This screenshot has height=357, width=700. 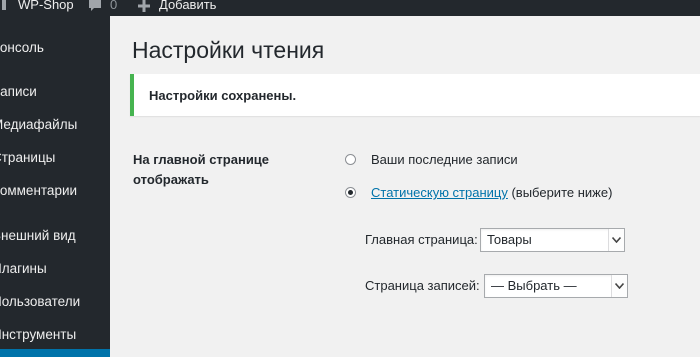 What do you see at coordinates (350, 8) in the screenshot?
I see `admin-bar: WP-Shop 0 Добавить` at bounding box center [350, 8].